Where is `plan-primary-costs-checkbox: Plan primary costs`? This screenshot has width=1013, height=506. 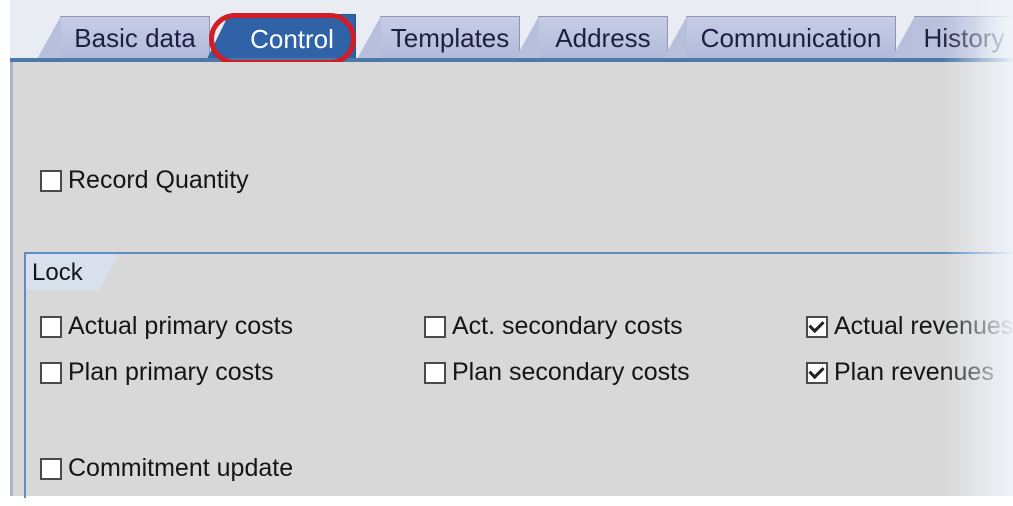
plan-primary-costs-checkbox: Plan primary costs is located at coordinates (157, 372).